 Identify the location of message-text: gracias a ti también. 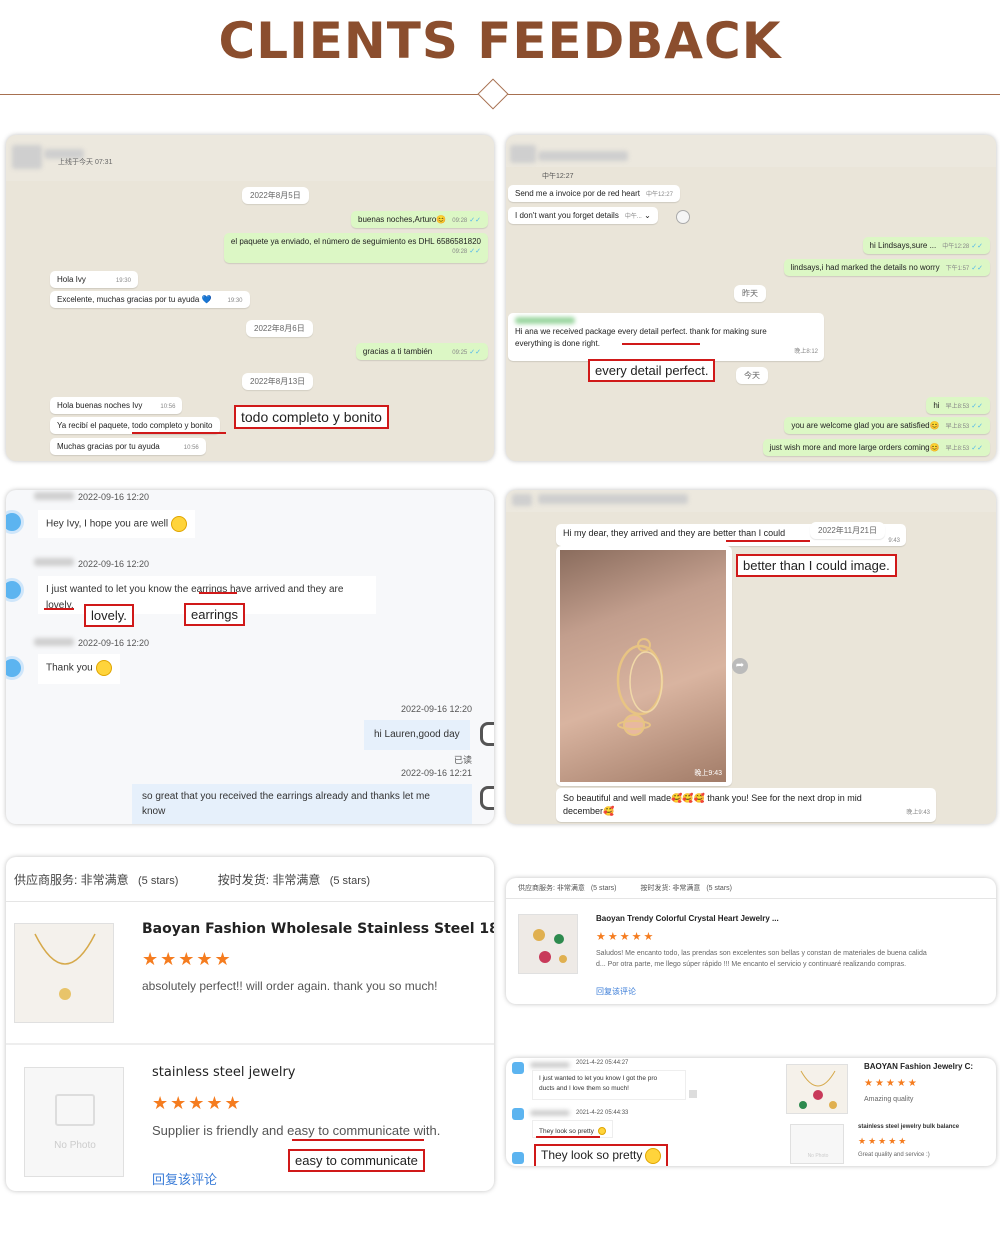
(397, 351).